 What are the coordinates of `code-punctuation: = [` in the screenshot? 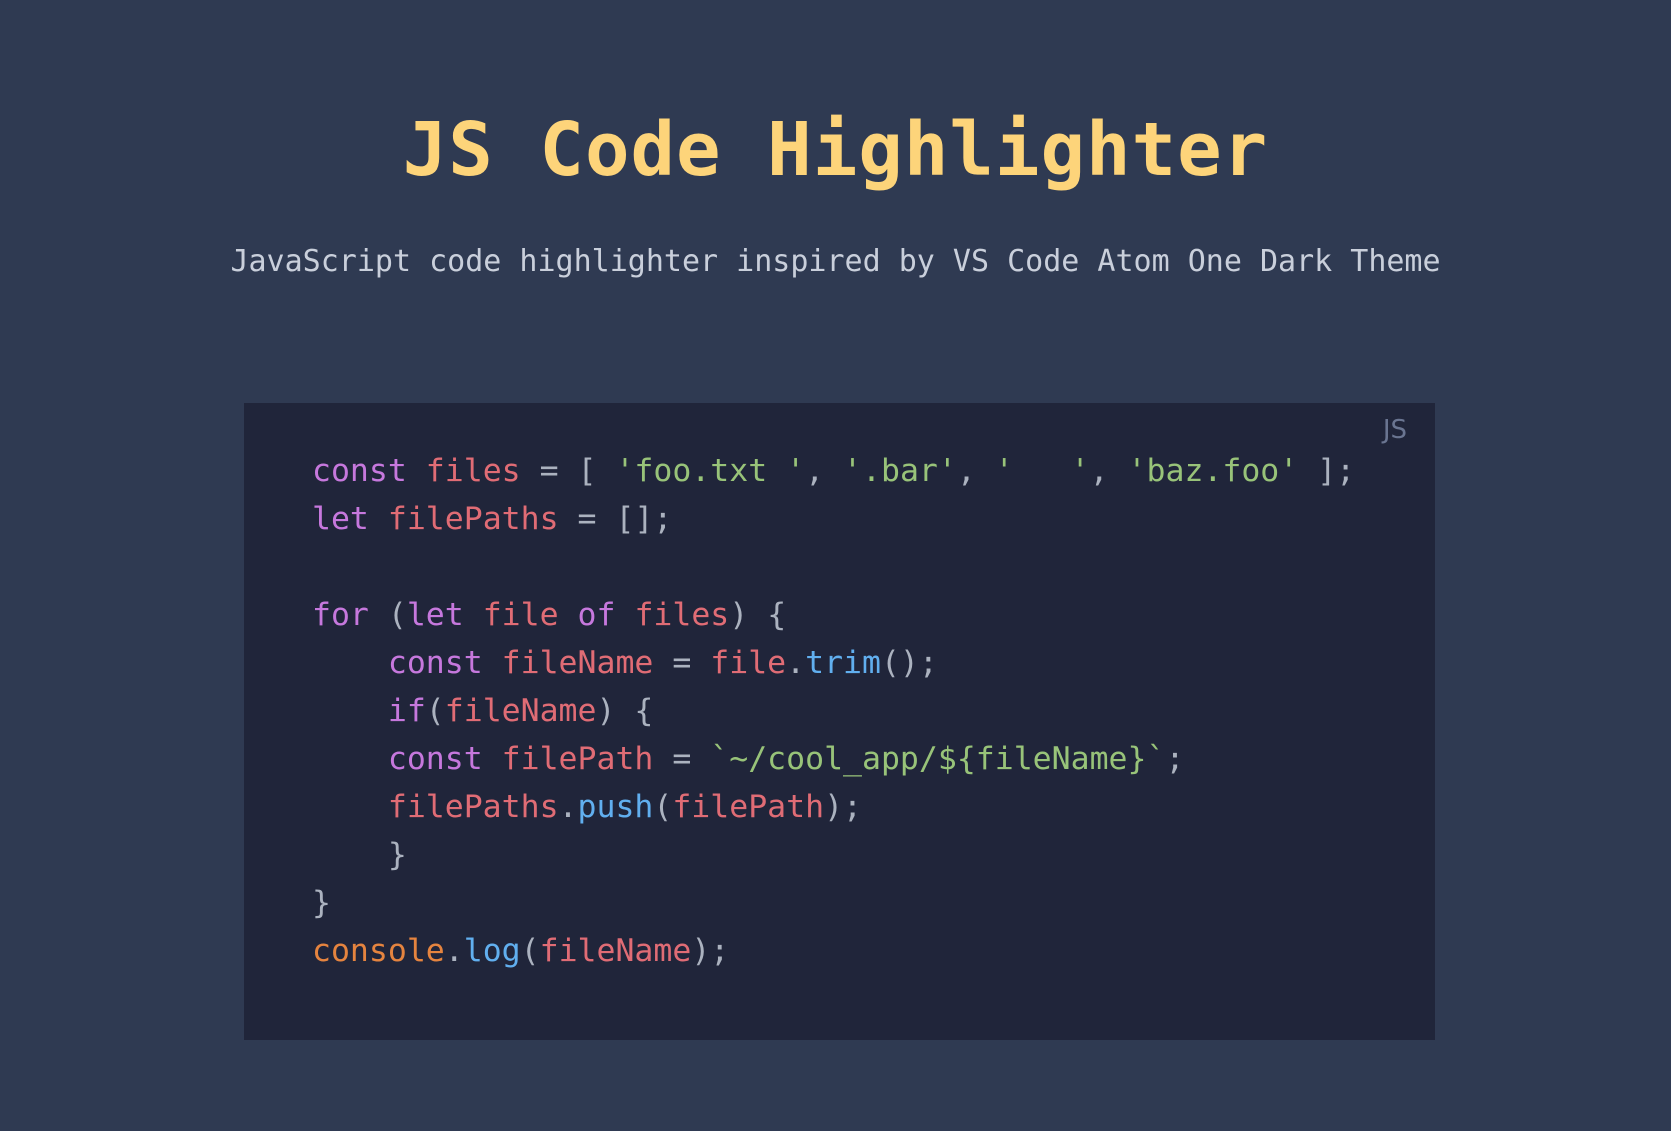 It's located at (568, 471).